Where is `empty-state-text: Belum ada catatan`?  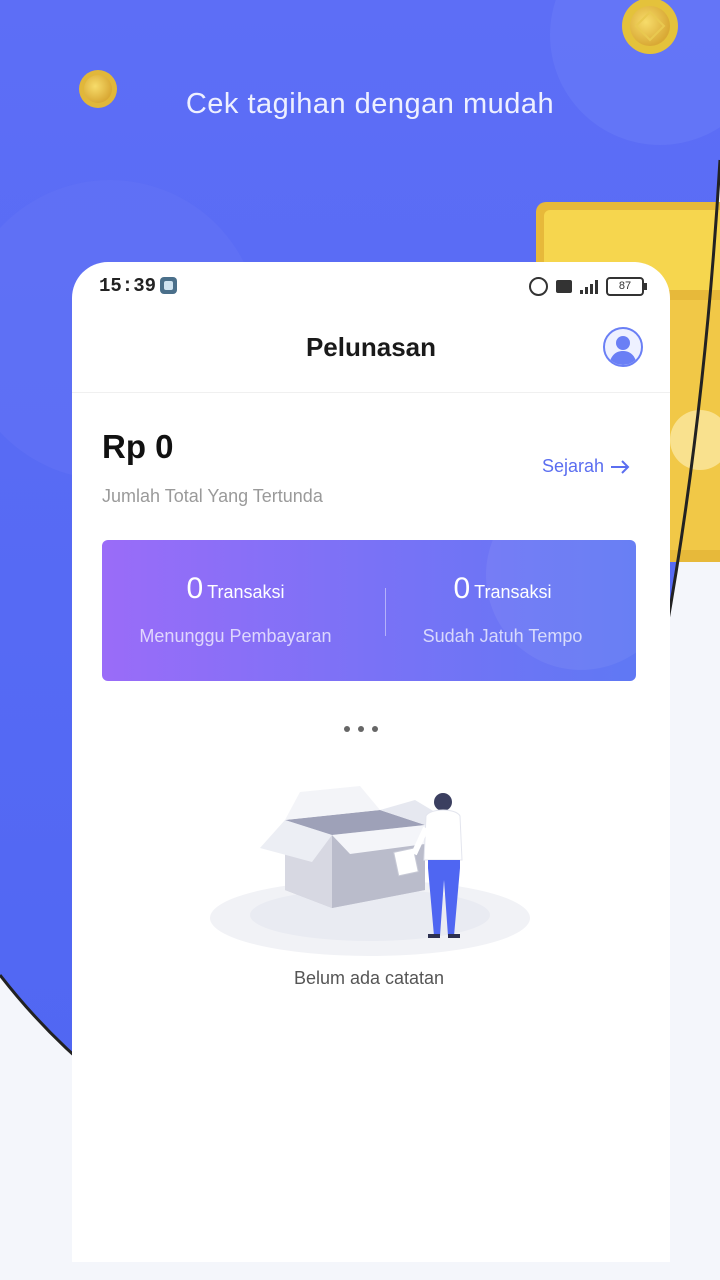
empty-state-text: Belum ada catatan is located at coordinates (369, 978).